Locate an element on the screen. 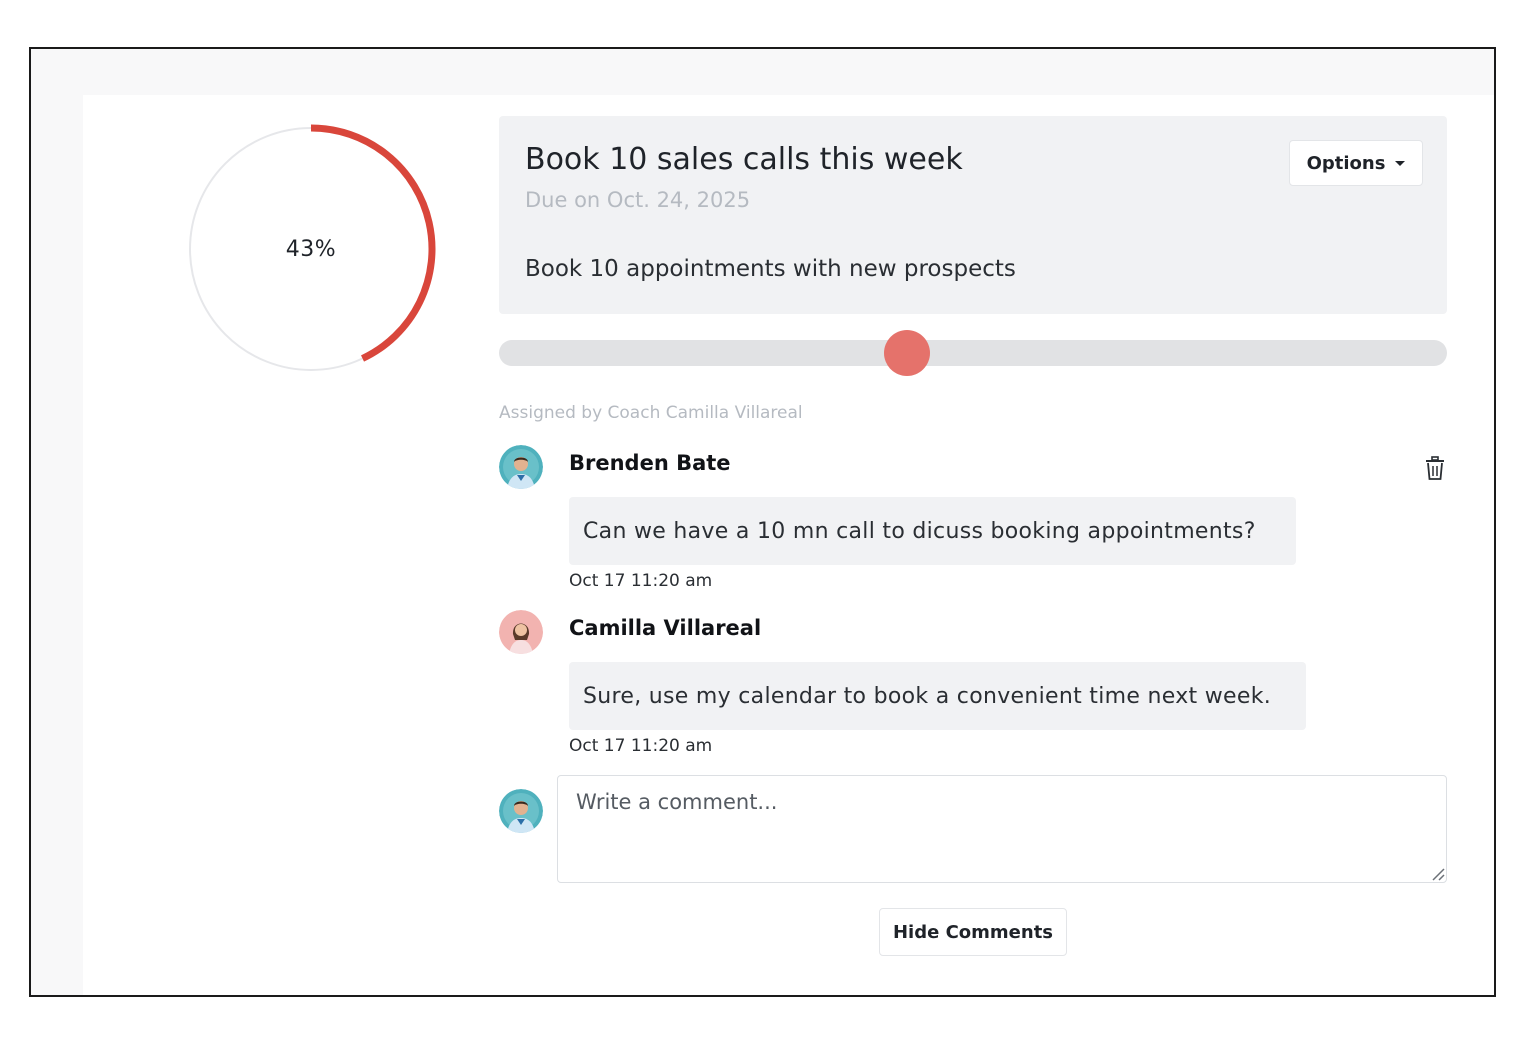 The image size is (1540, 1038). current-user-avatar is located at coordinates (521, 811).